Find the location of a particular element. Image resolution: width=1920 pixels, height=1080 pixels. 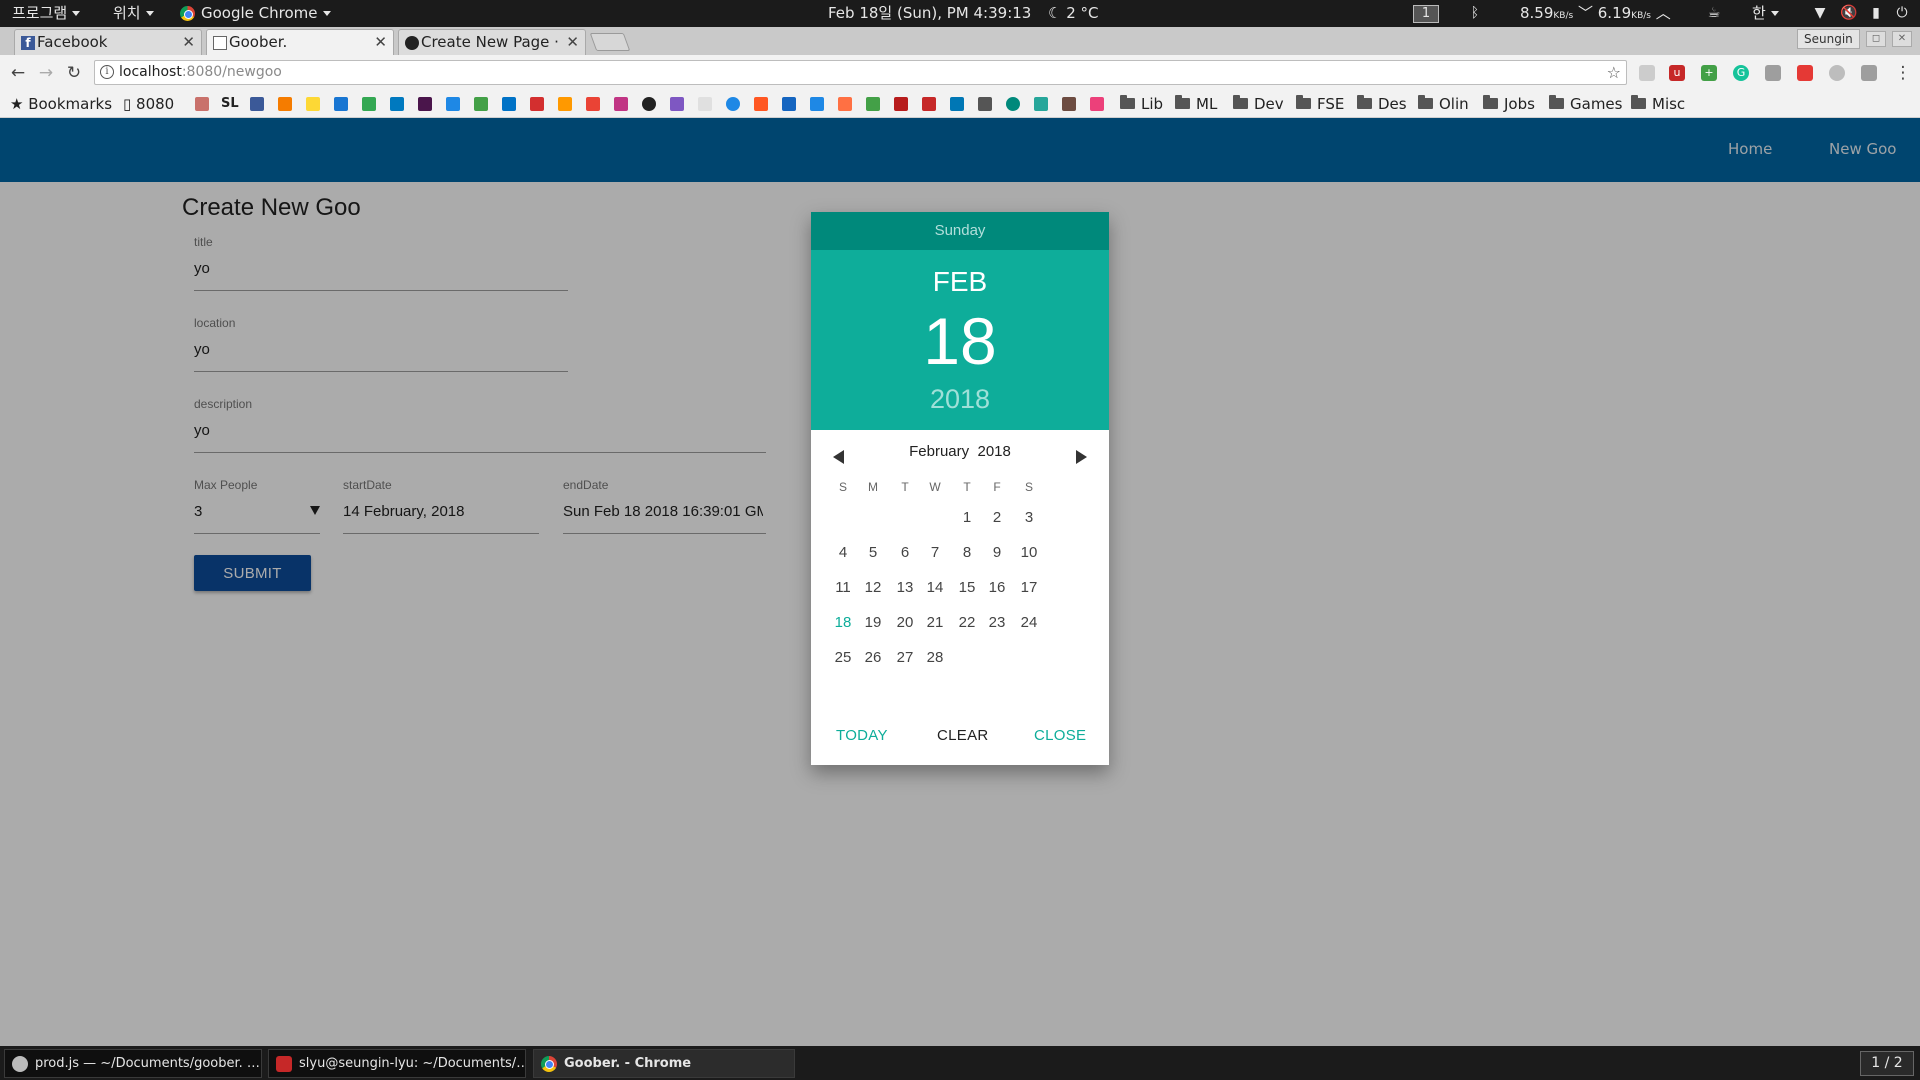

bookmark-folder-ml: ML is located at coordinates (1196, 104).